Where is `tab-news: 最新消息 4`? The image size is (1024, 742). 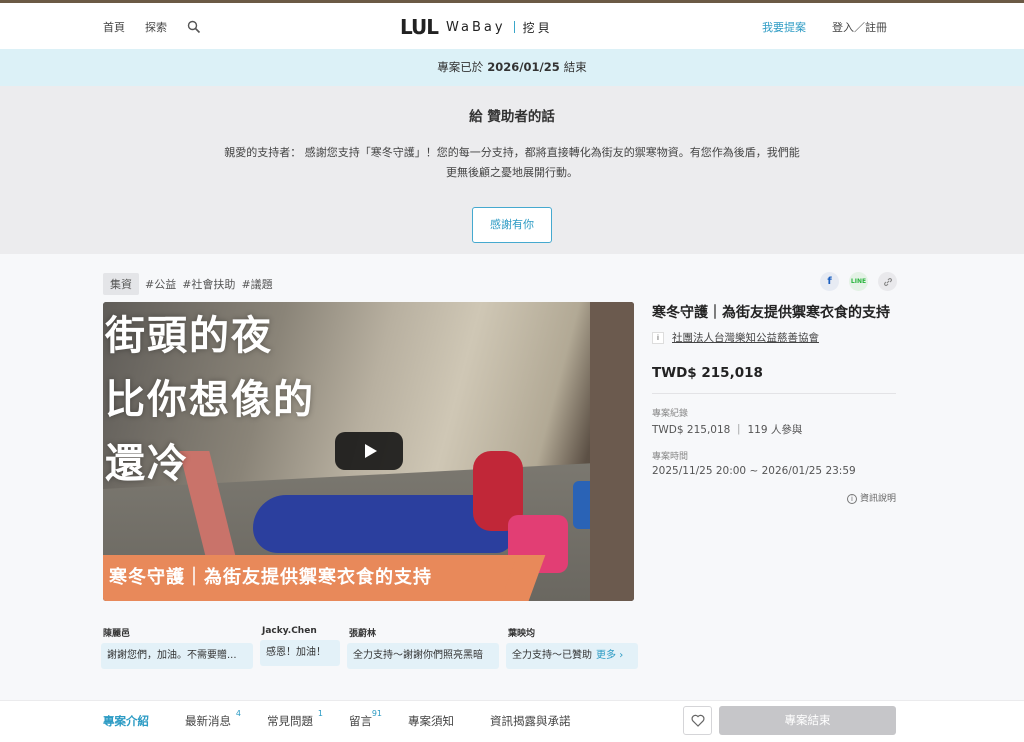 tab-news: 最新消息 4 is located at coordinates (213, 719).